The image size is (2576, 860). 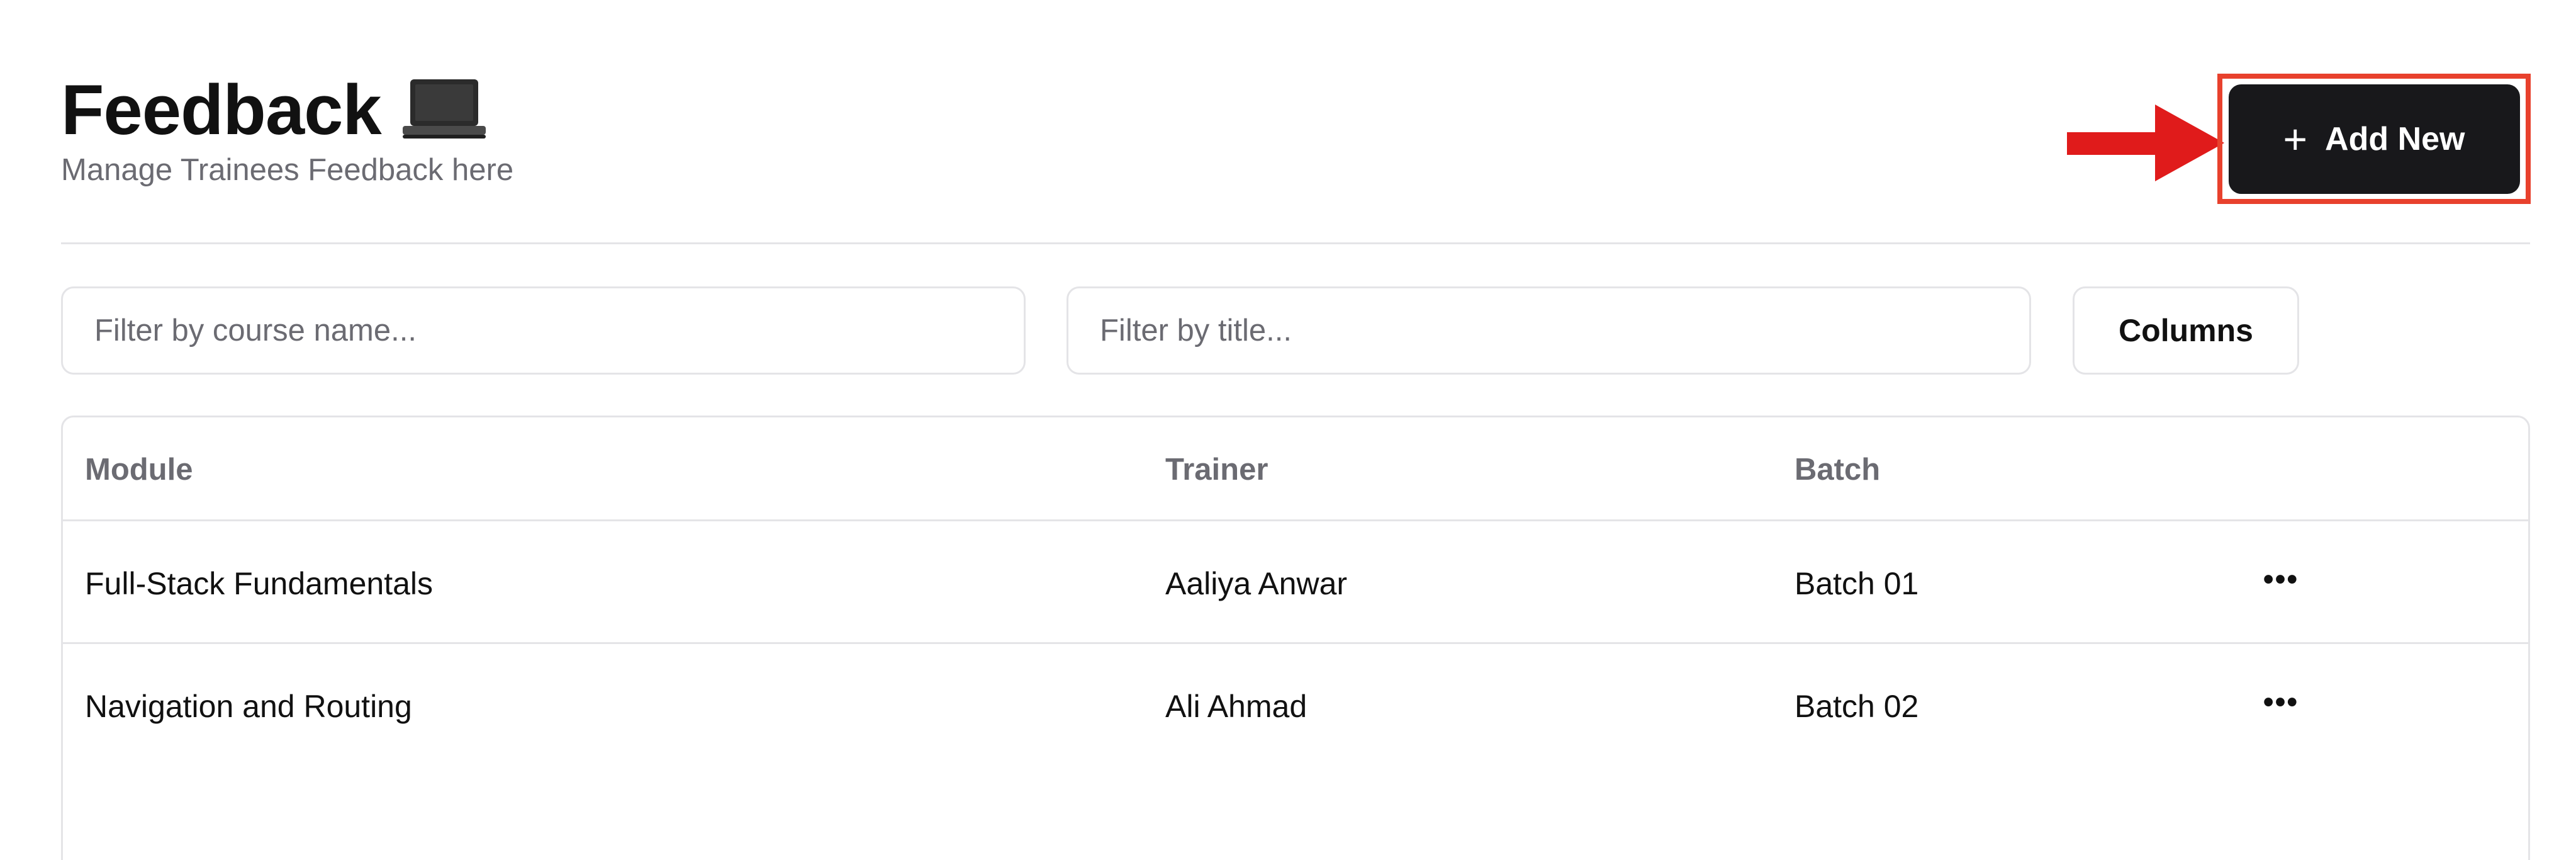 I want to click on page-header: Feedback Manage Trainees Feedback here, so click(x=287, y=129).